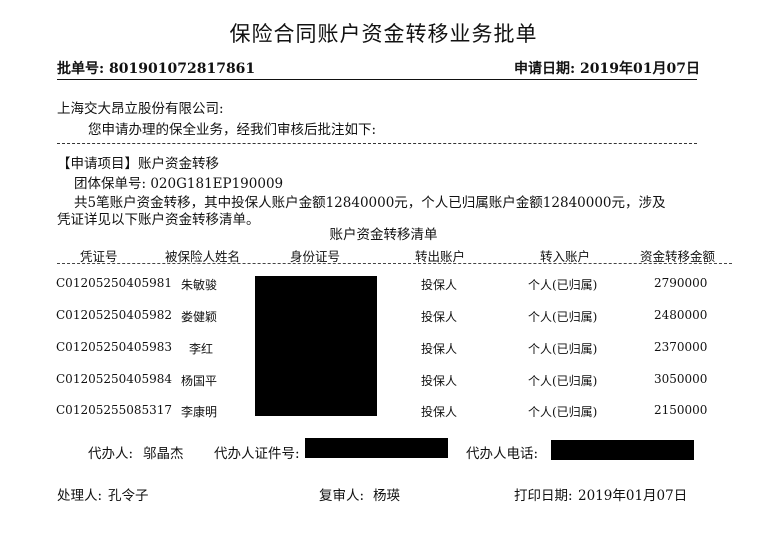 This screenshot has height=553, width=767. Describe the element at coordinates (622, 450) in the screenshot. I see `agent-phone-redaction` at that location.